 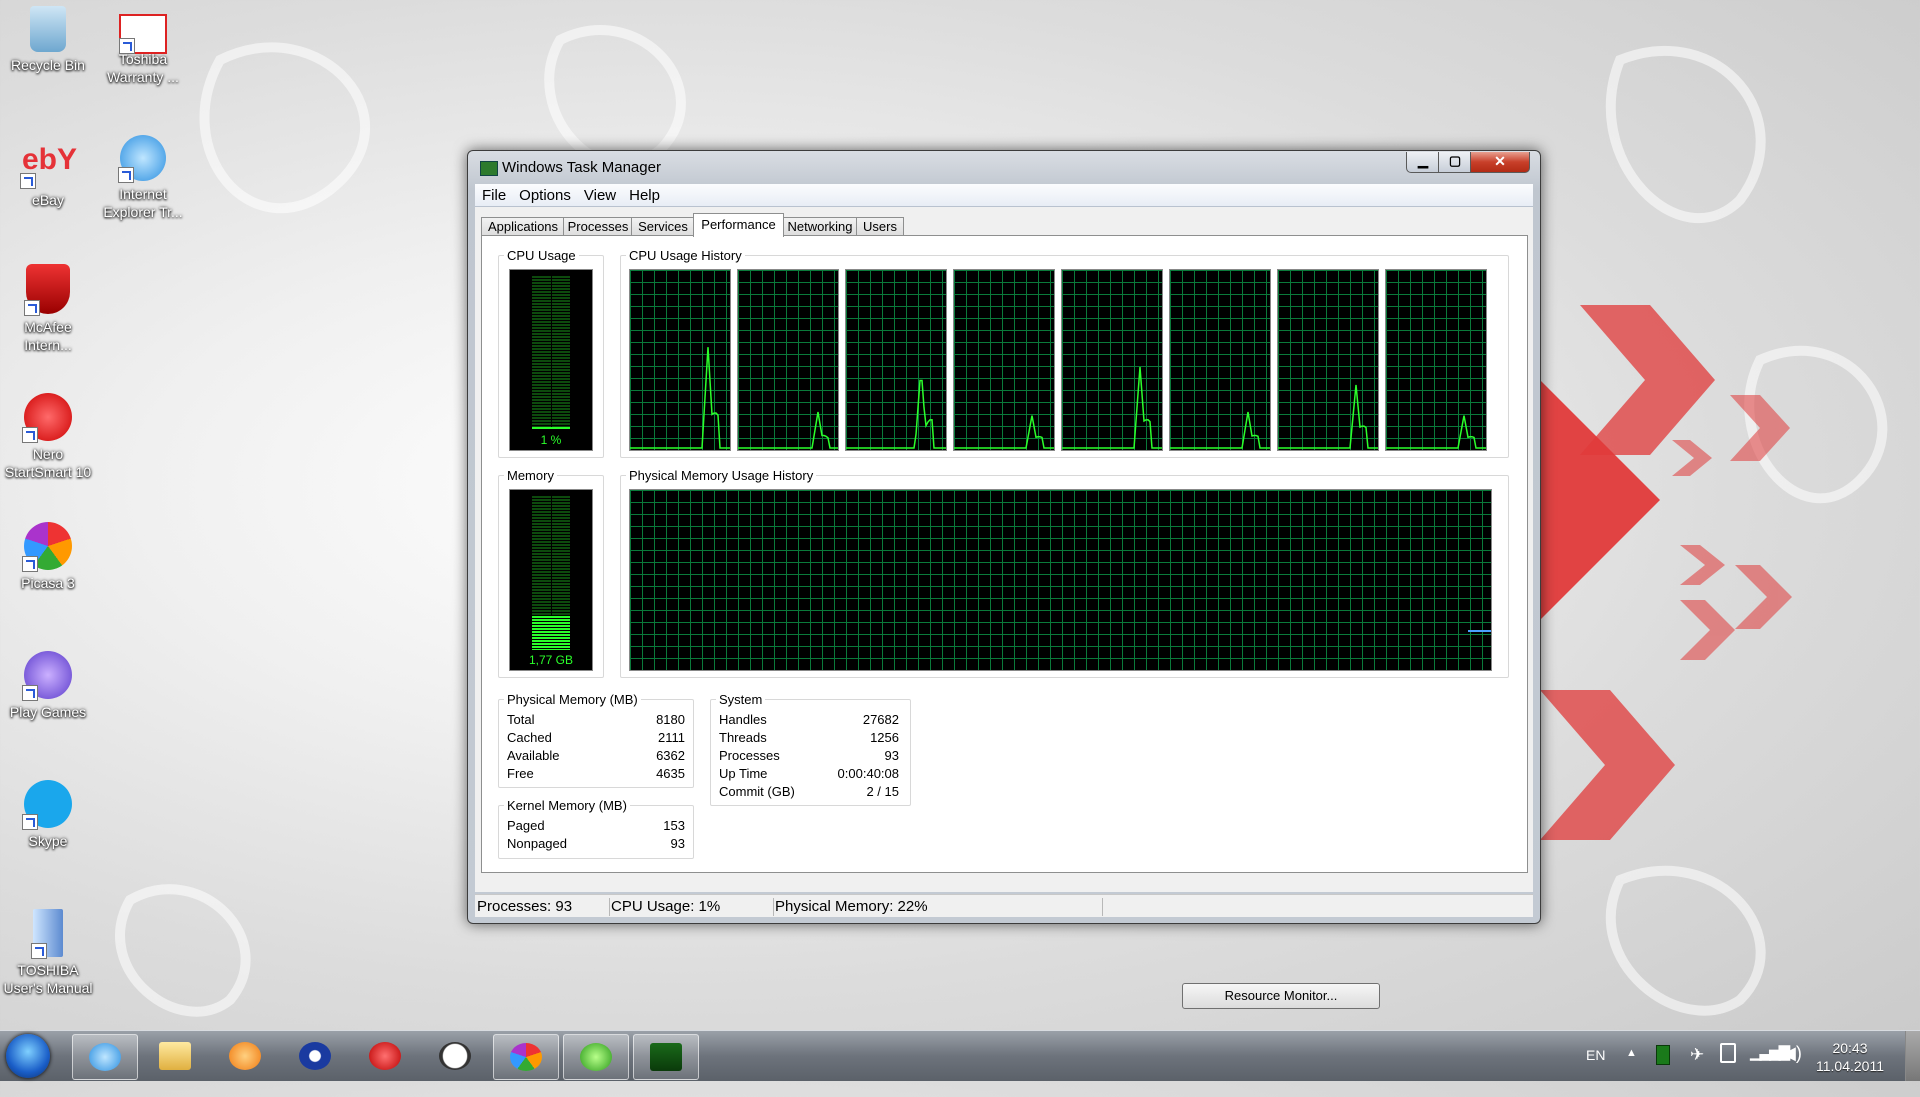 I want to click on taskbar-item-media-player, so click(x=245, y=1056).